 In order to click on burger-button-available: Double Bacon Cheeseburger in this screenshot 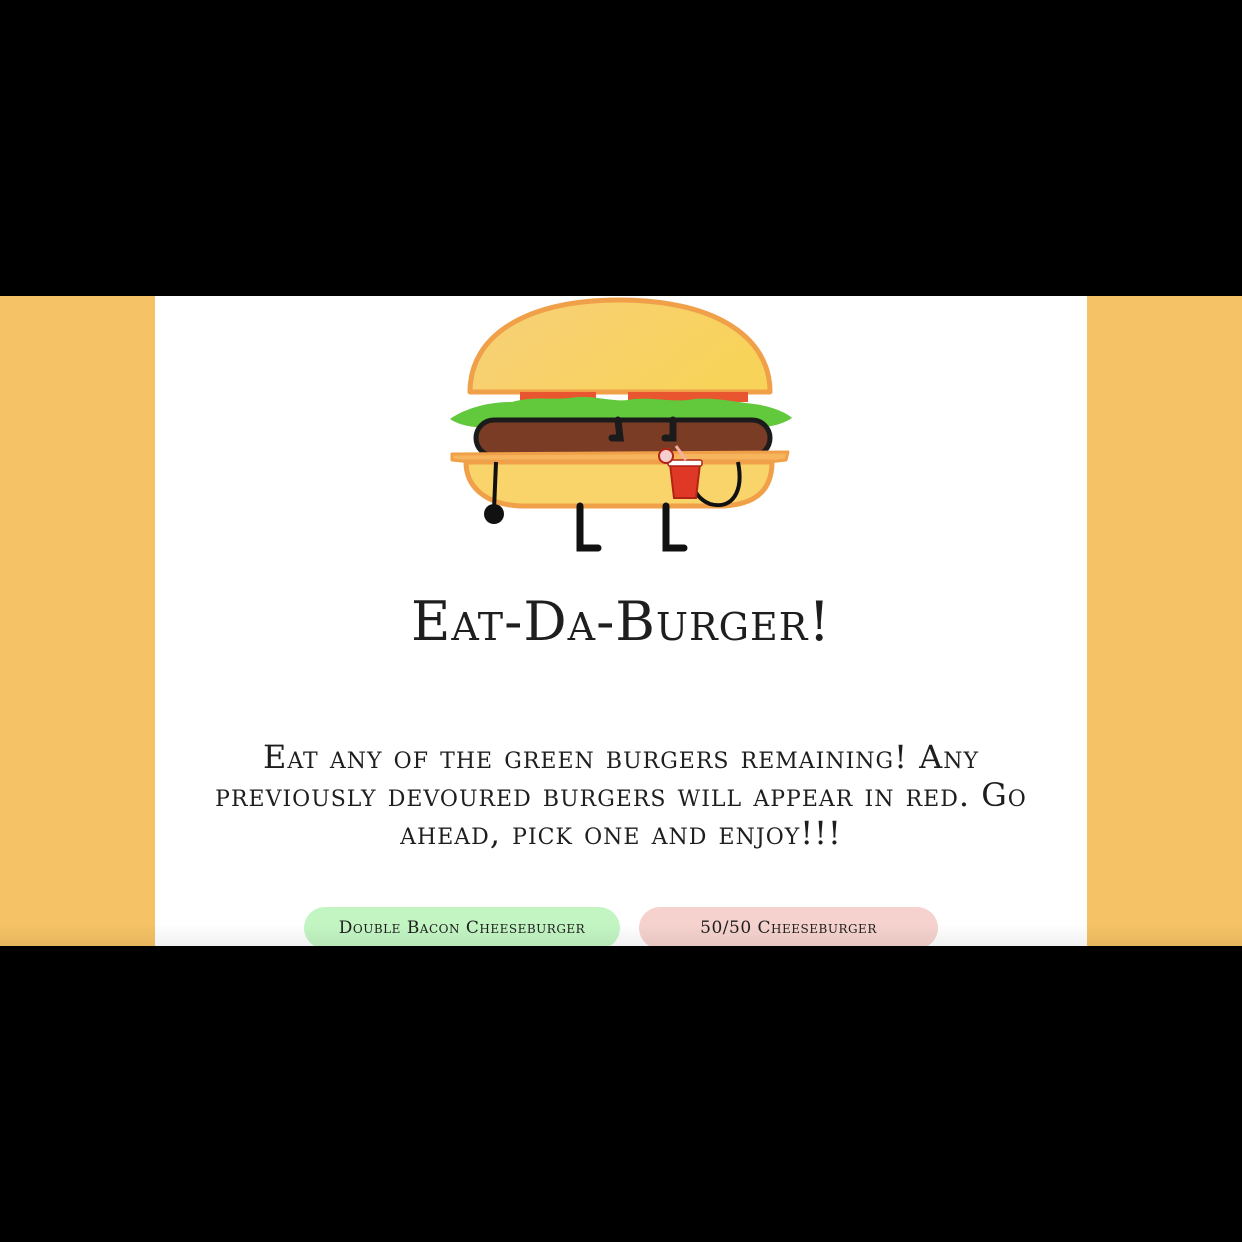, I will do `click(462, 926)`.